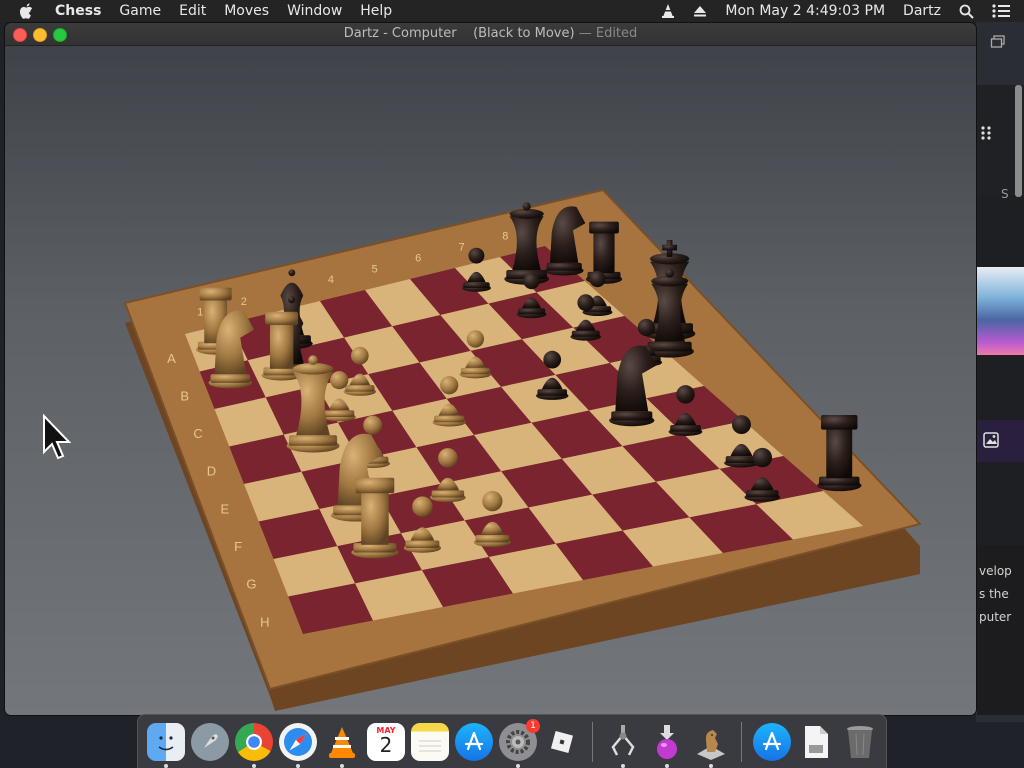  I want to click on dock-app-store, so click(474, 741).